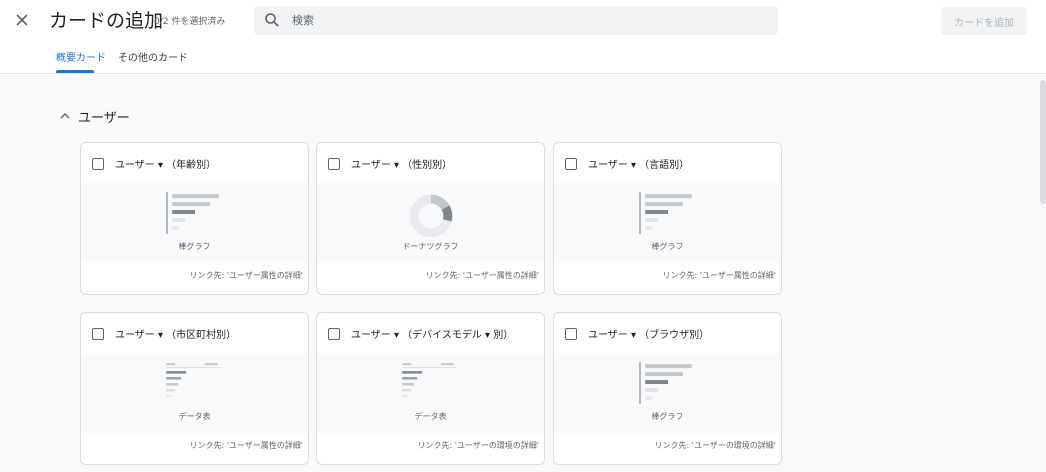  What do you see at coordinates (190, 22) in the screenshot?
I see `selection-count: 0/2 件を選択済み` at bounding box center [190, 22].